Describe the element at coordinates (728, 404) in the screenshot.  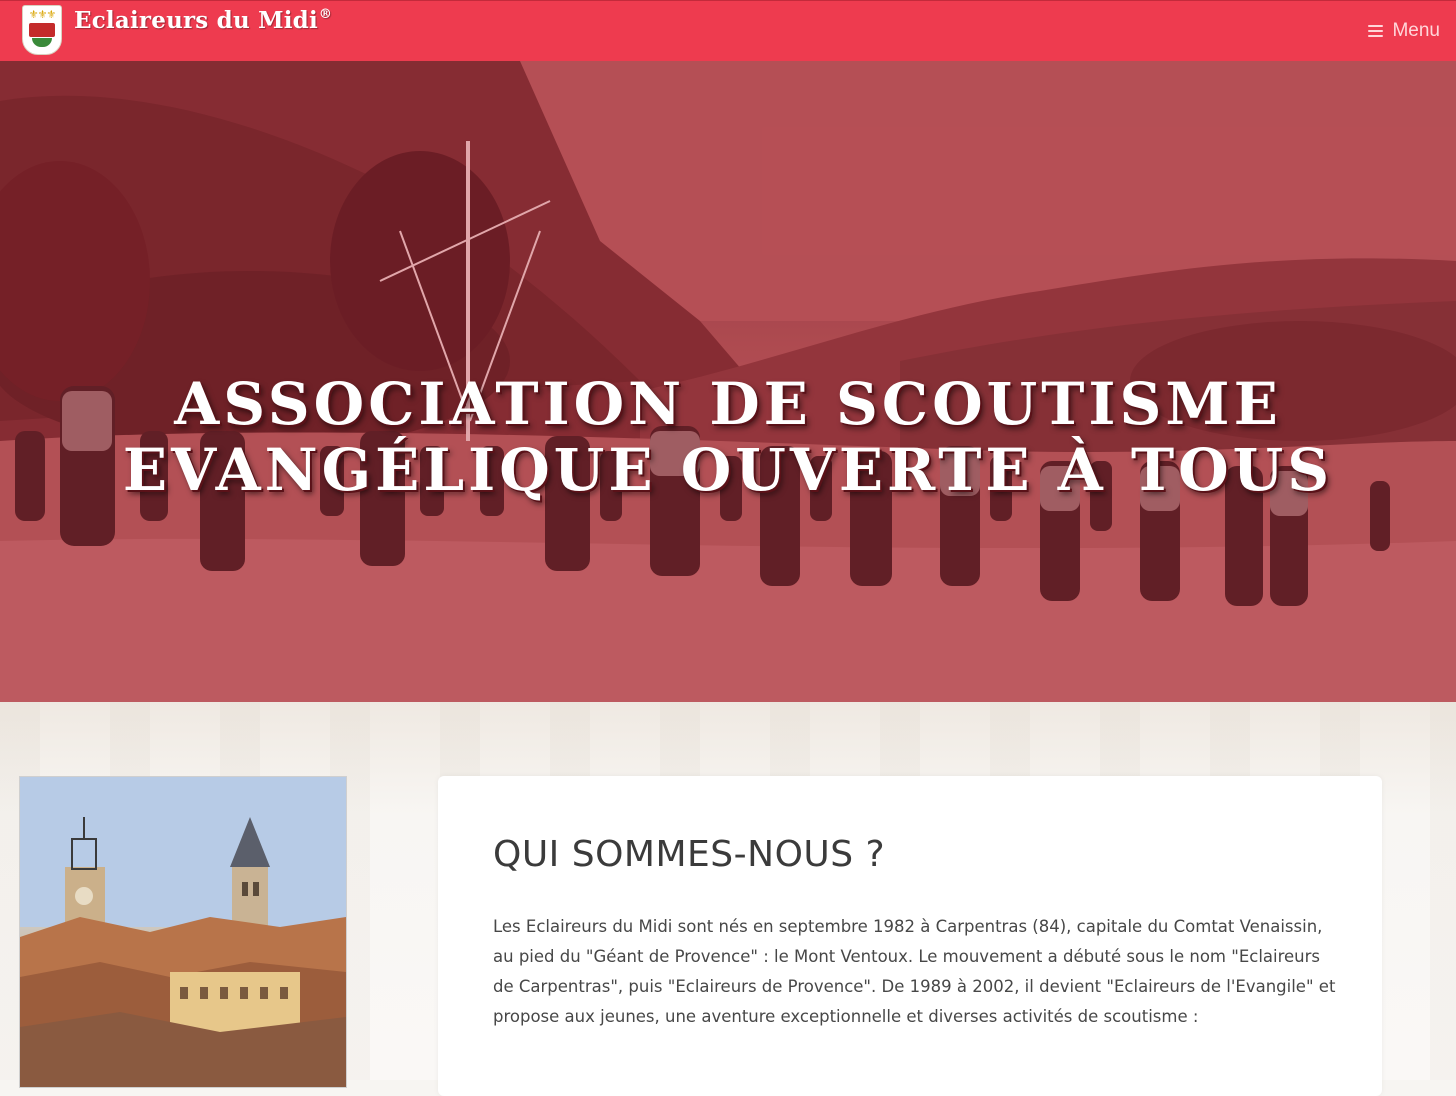
I see `hero-title-line1: ASSOCIATION DE SCOUTISME` at that location.